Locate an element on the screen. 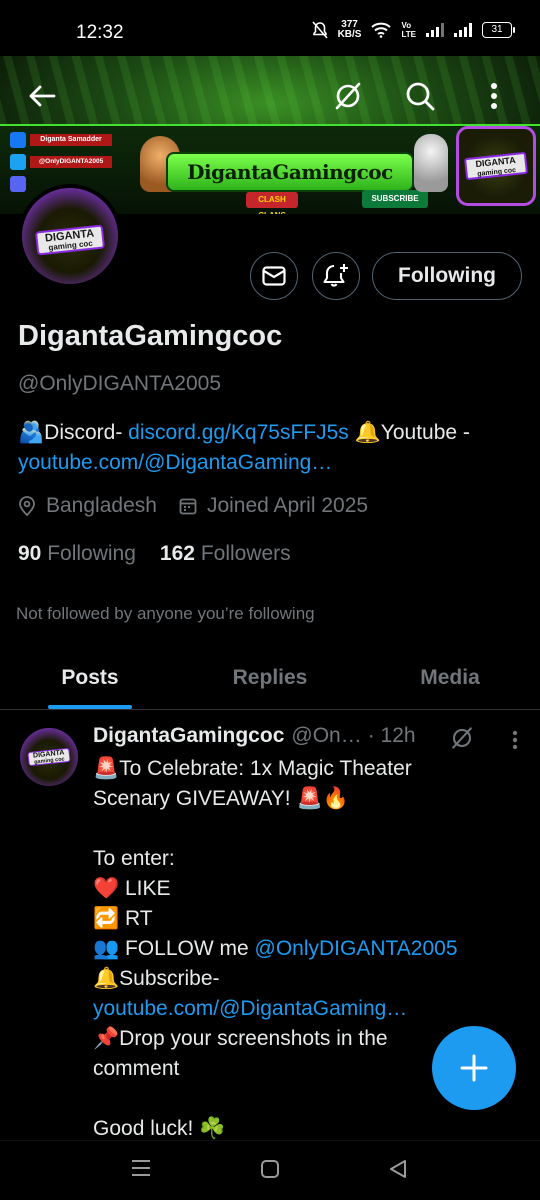  system-nav-bar is located at coordinates (270, 1170).